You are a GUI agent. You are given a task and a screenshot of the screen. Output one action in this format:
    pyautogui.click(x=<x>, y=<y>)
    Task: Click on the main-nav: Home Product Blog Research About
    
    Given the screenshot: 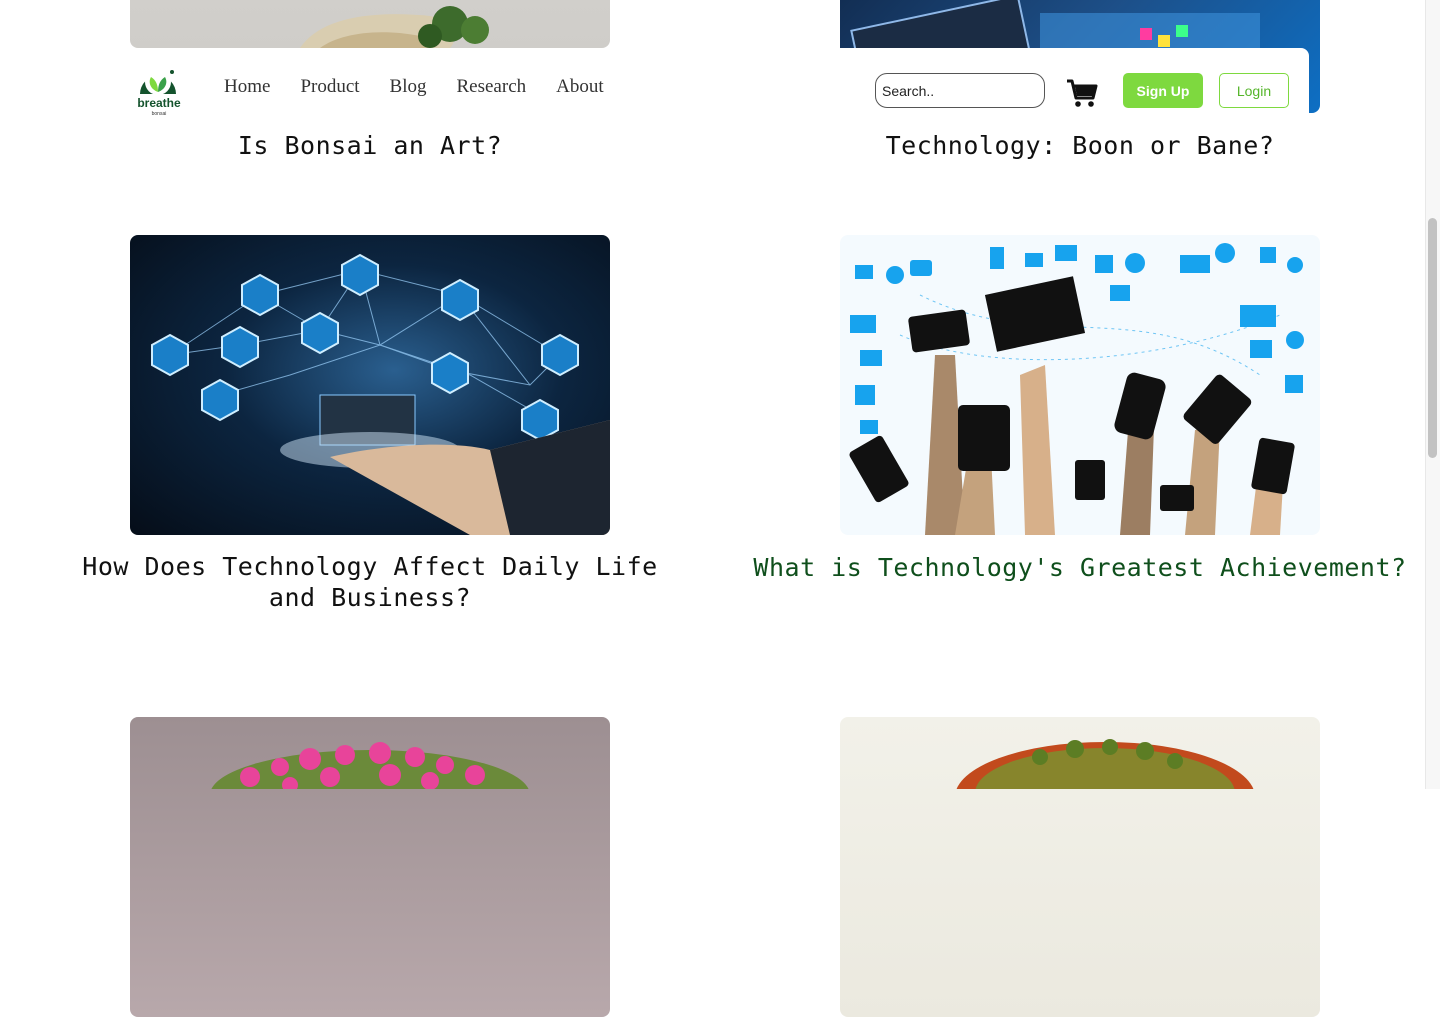 What is the action you would take?
    pyautogui.click(x=414, y=87)
    